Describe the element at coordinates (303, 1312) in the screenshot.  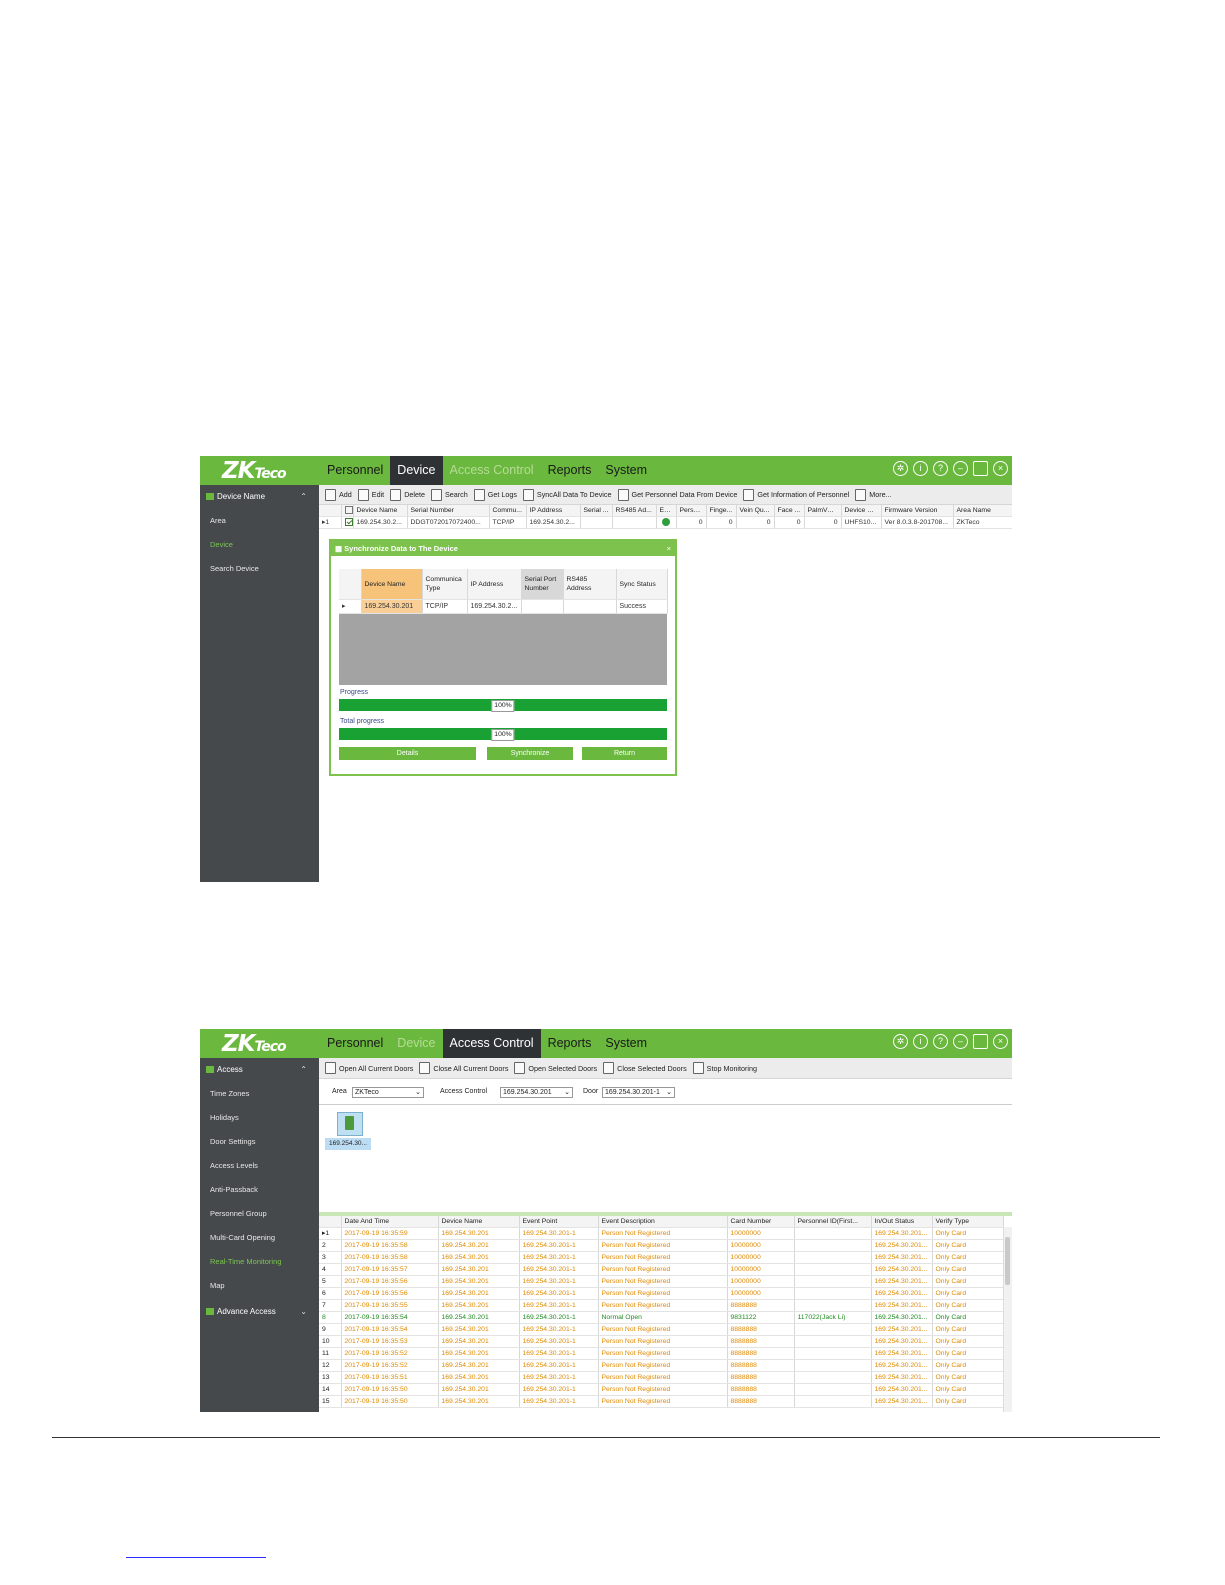
I see `expand-icon: ⌄` at that location.